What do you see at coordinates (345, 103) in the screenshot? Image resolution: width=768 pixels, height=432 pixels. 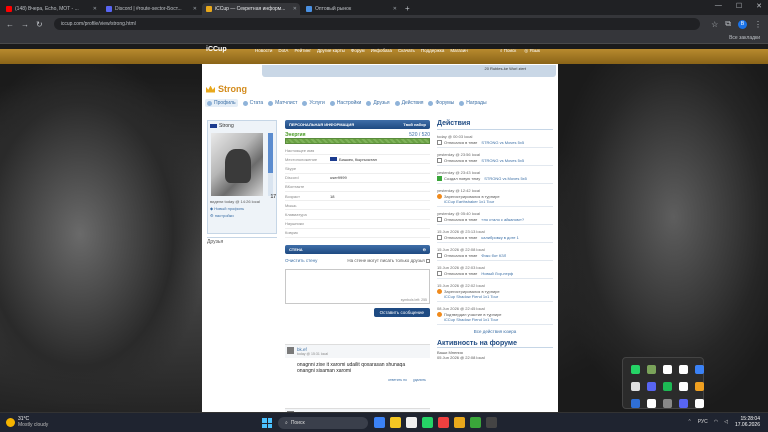 I see `profile-tab: Настройки` at bounding box center [345, 103].